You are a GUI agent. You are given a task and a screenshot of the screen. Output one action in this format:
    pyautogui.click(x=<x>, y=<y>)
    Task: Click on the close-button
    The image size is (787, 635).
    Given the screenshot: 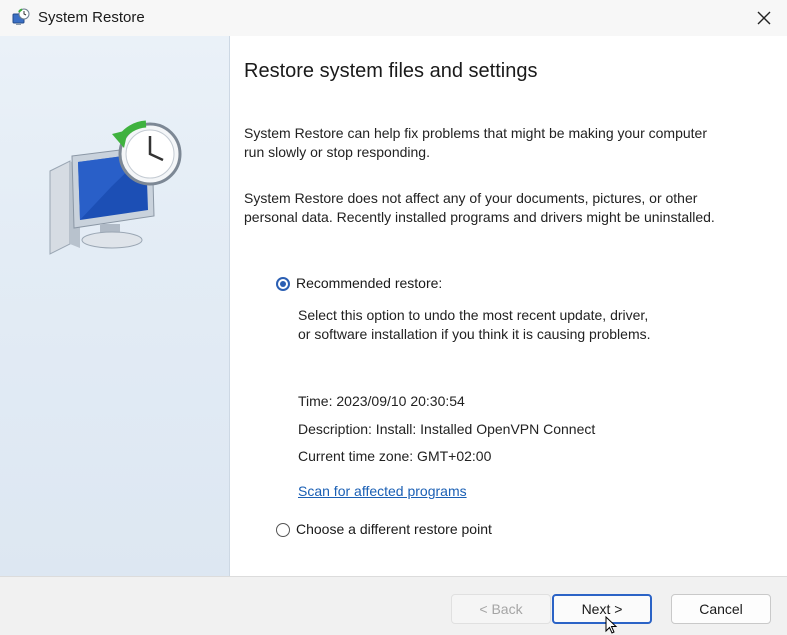 What is the action you would take?
    pyautogui.click(x=764, y=18)
    